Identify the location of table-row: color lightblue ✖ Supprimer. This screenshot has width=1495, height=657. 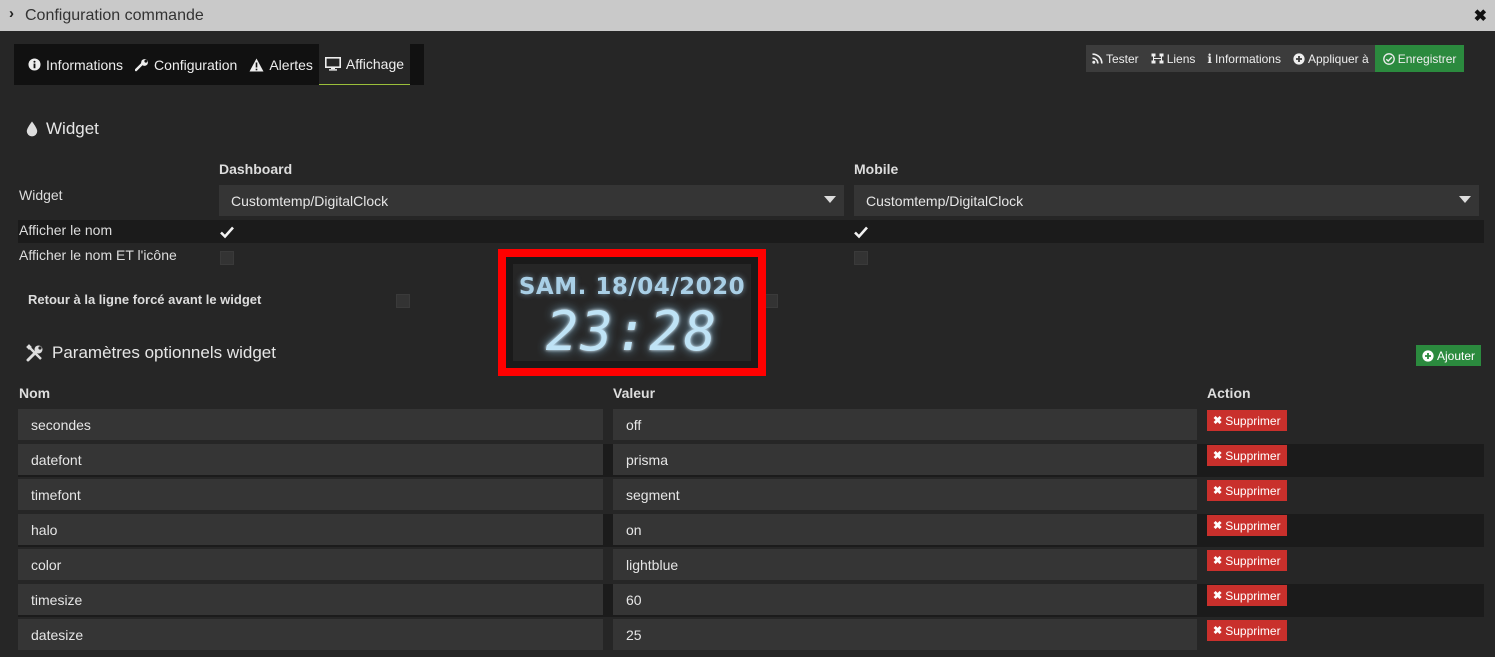
(751, 565).